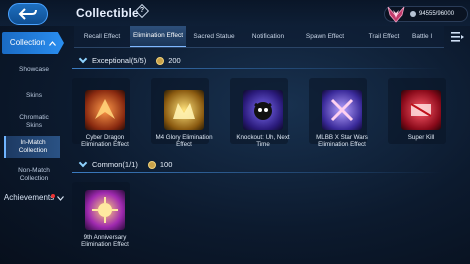  I want to click on star-wars-effect-icon, so click(342, 110).